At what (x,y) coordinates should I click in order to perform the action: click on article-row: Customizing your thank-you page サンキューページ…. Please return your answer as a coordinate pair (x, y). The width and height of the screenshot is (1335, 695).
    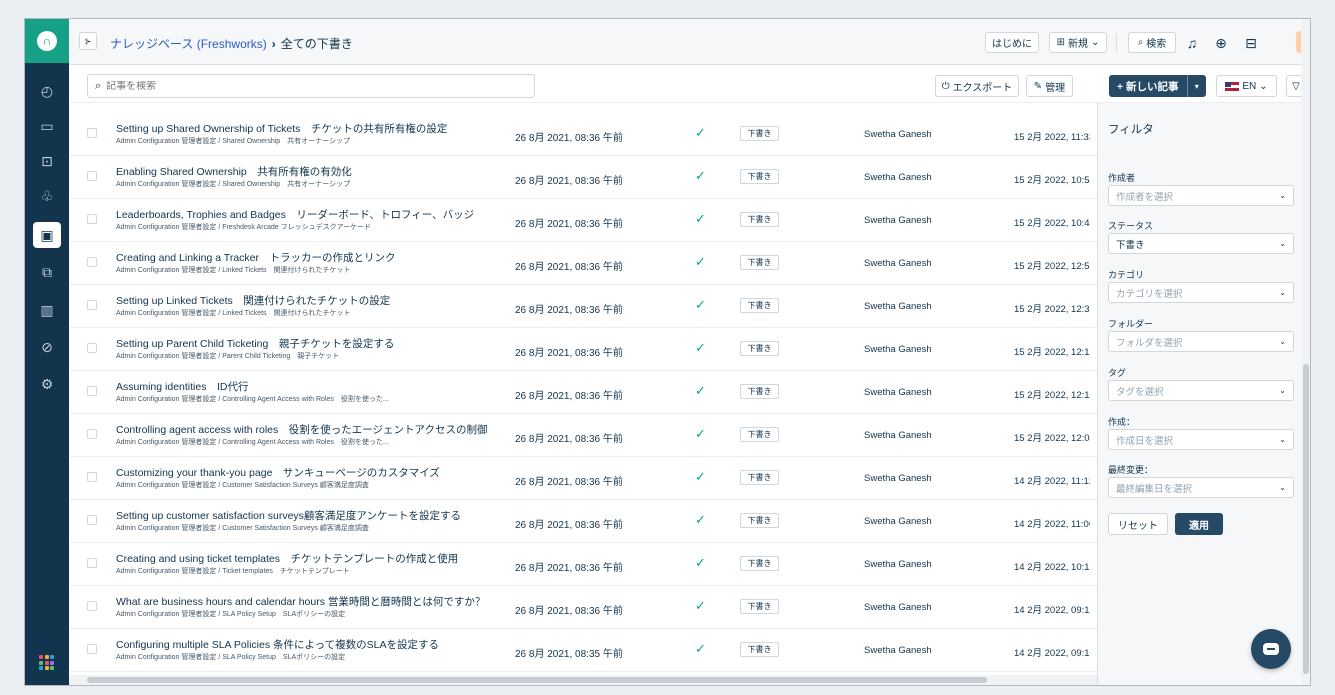
    Looking at the image, I should click on (583, 478).